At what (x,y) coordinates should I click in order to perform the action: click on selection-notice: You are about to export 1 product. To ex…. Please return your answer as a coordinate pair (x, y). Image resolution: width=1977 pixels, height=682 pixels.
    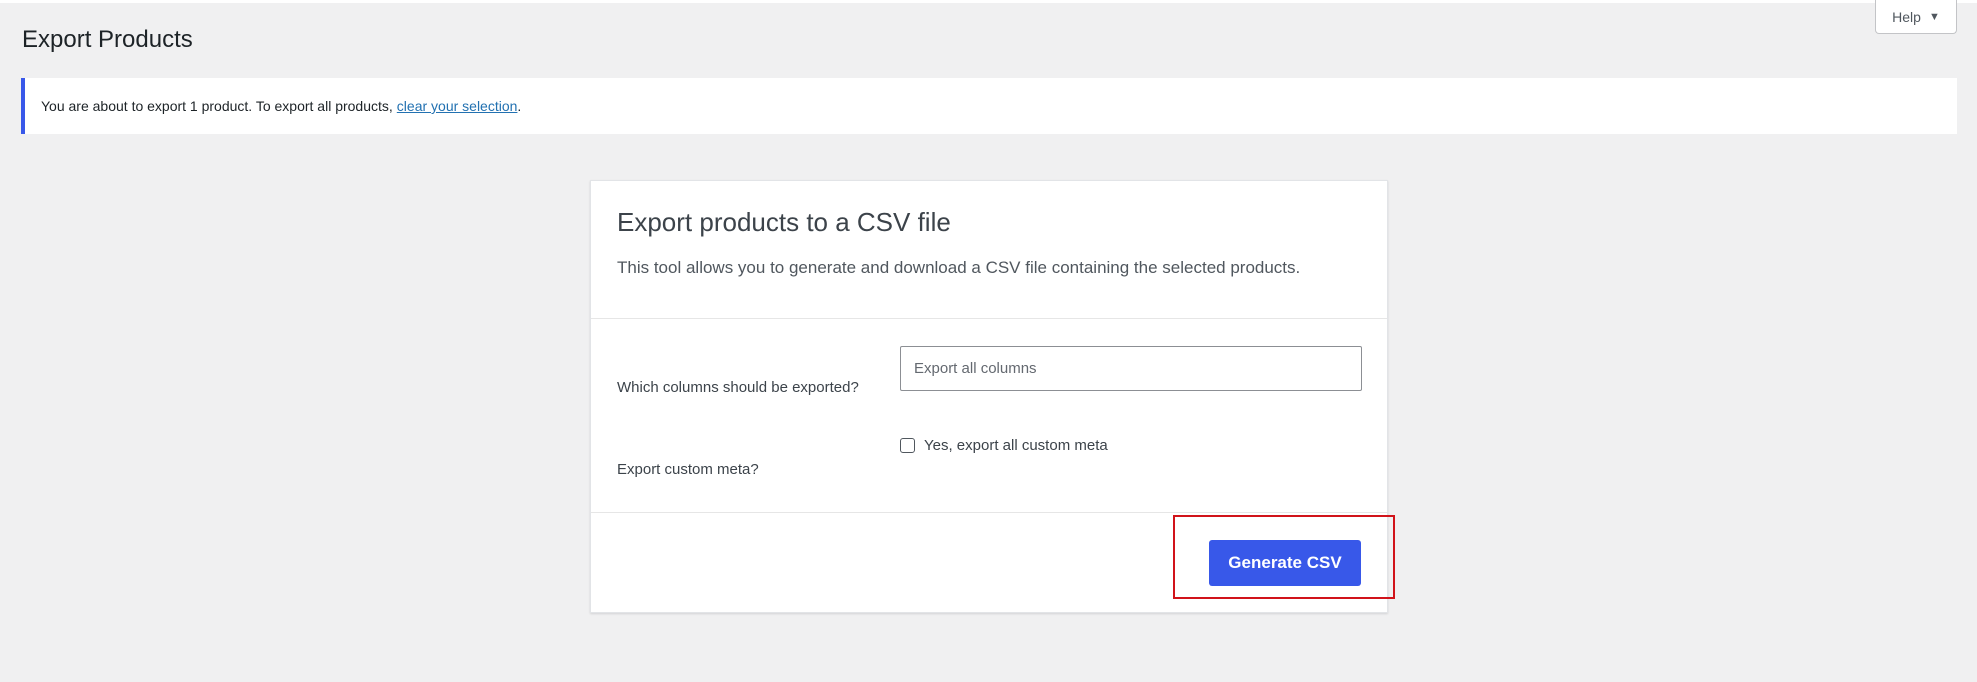
    Looking at the image, I should click on (989, 106).